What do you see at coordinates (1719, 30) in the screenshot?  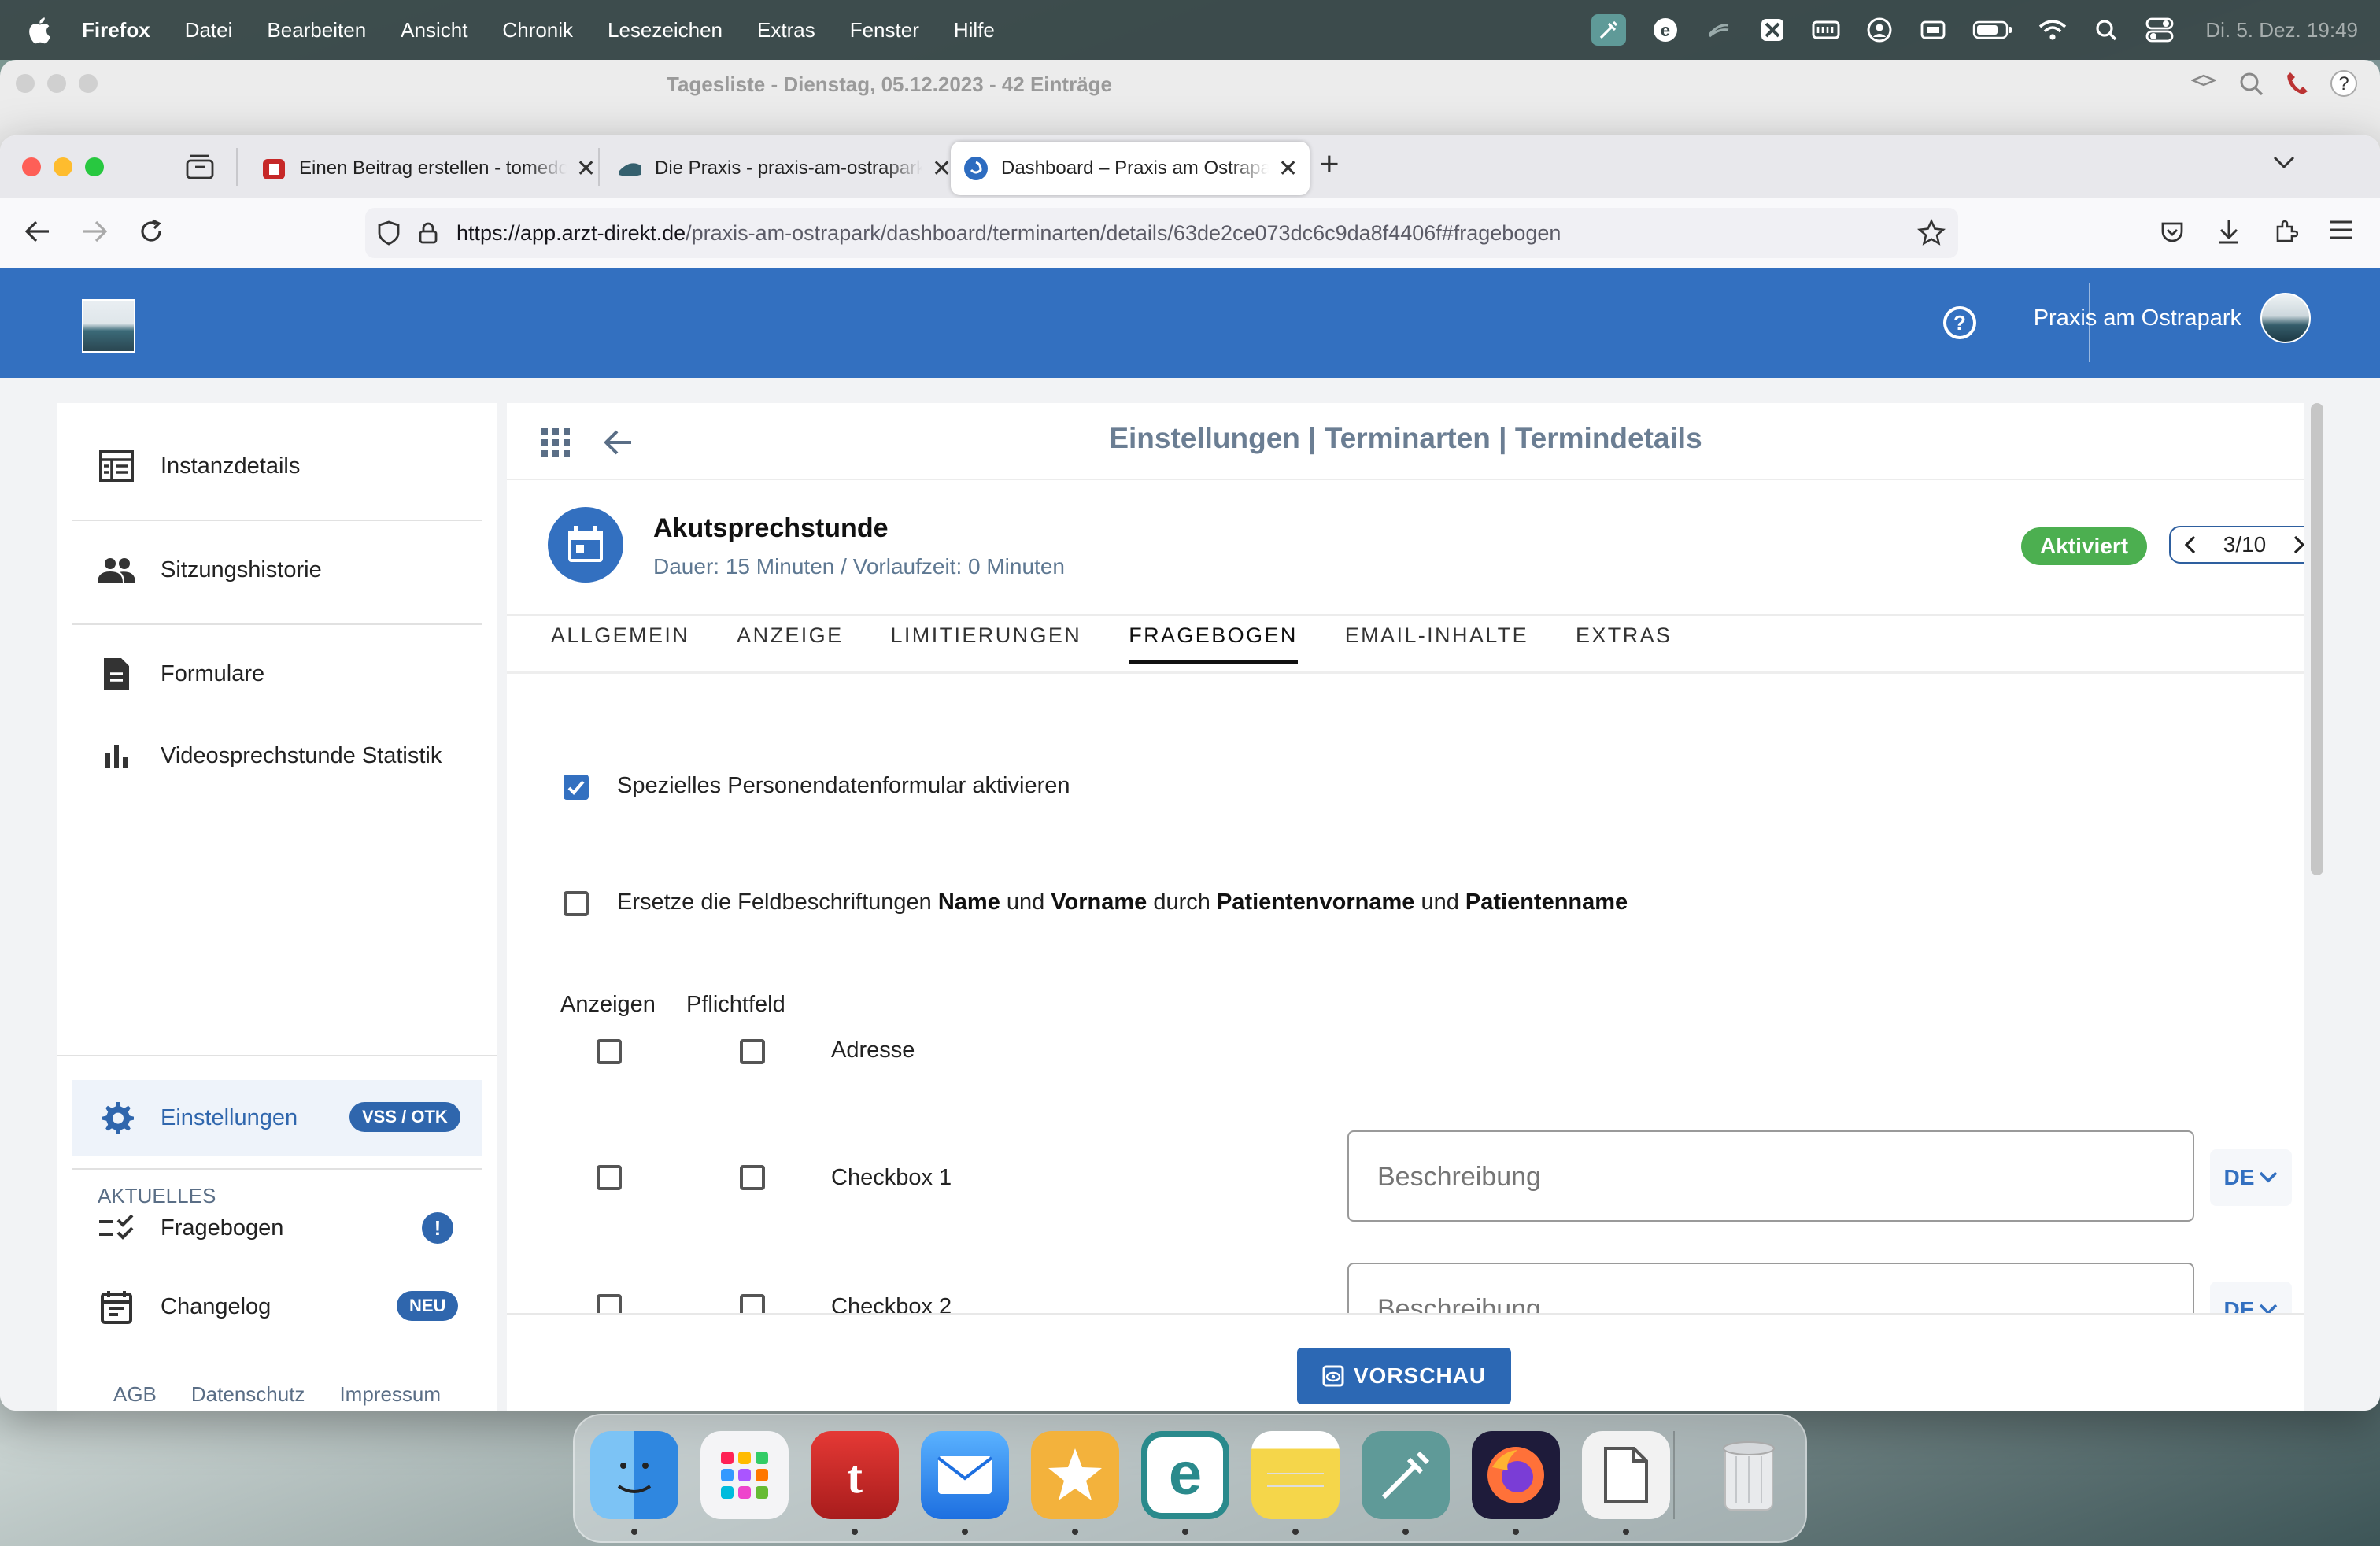 I see `sync-status-icon` at bounding box center [1719, 30].